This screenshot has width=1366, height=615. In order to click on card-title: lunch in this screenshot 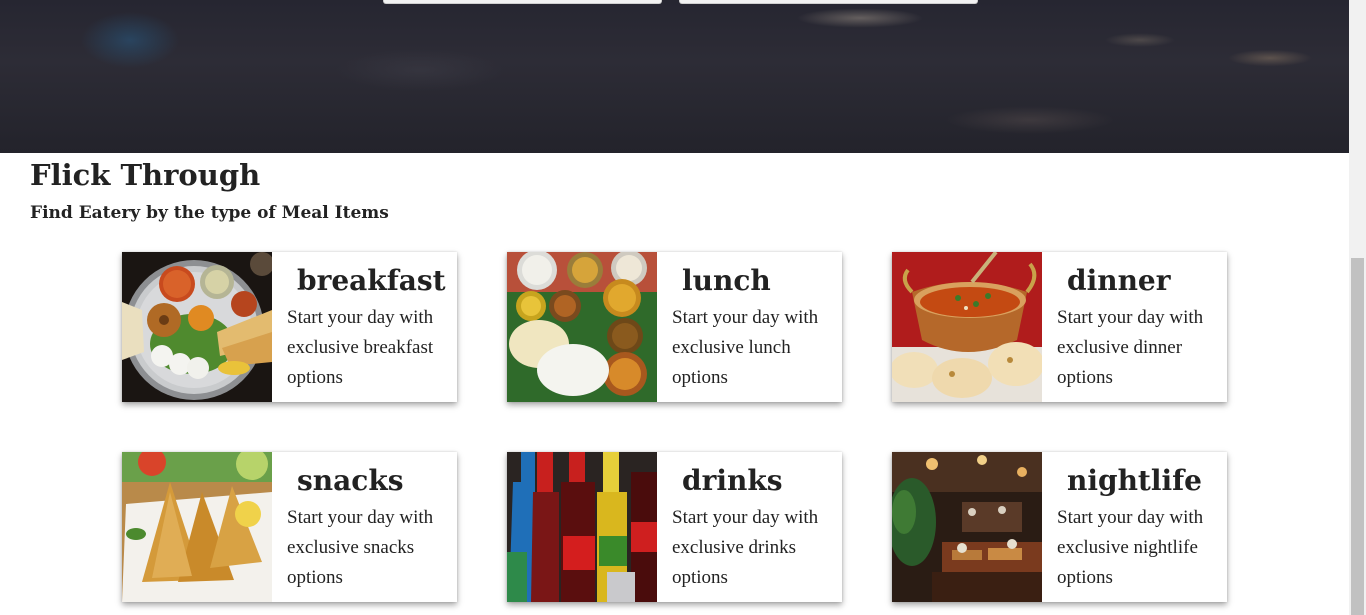, I will do `click(726, 280)`.